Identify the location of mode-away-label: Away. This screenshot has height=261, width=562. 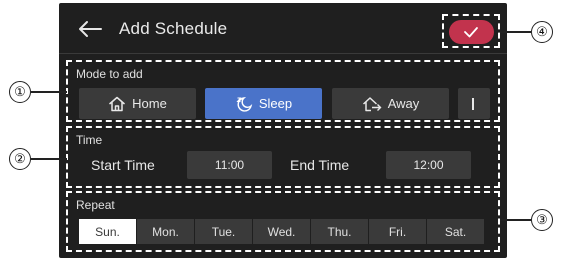
(403, 103).